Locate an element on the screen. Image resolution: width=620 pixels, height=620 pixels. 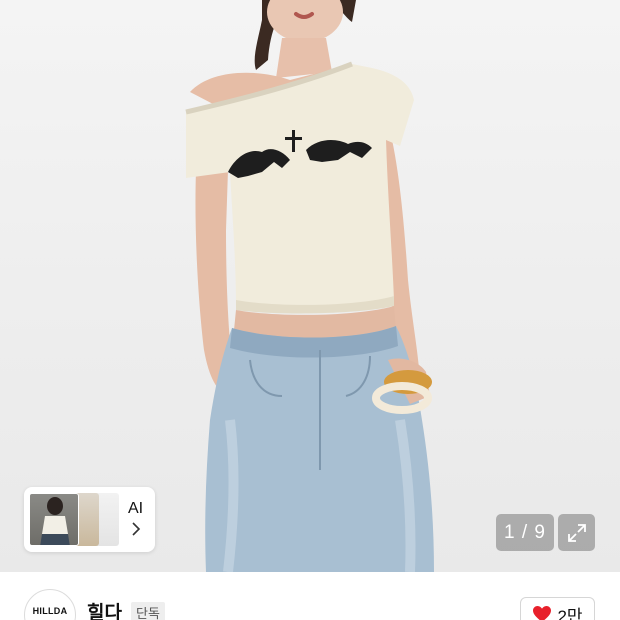
exclusive-badge: 단독 is located at coordinates (148, 611).